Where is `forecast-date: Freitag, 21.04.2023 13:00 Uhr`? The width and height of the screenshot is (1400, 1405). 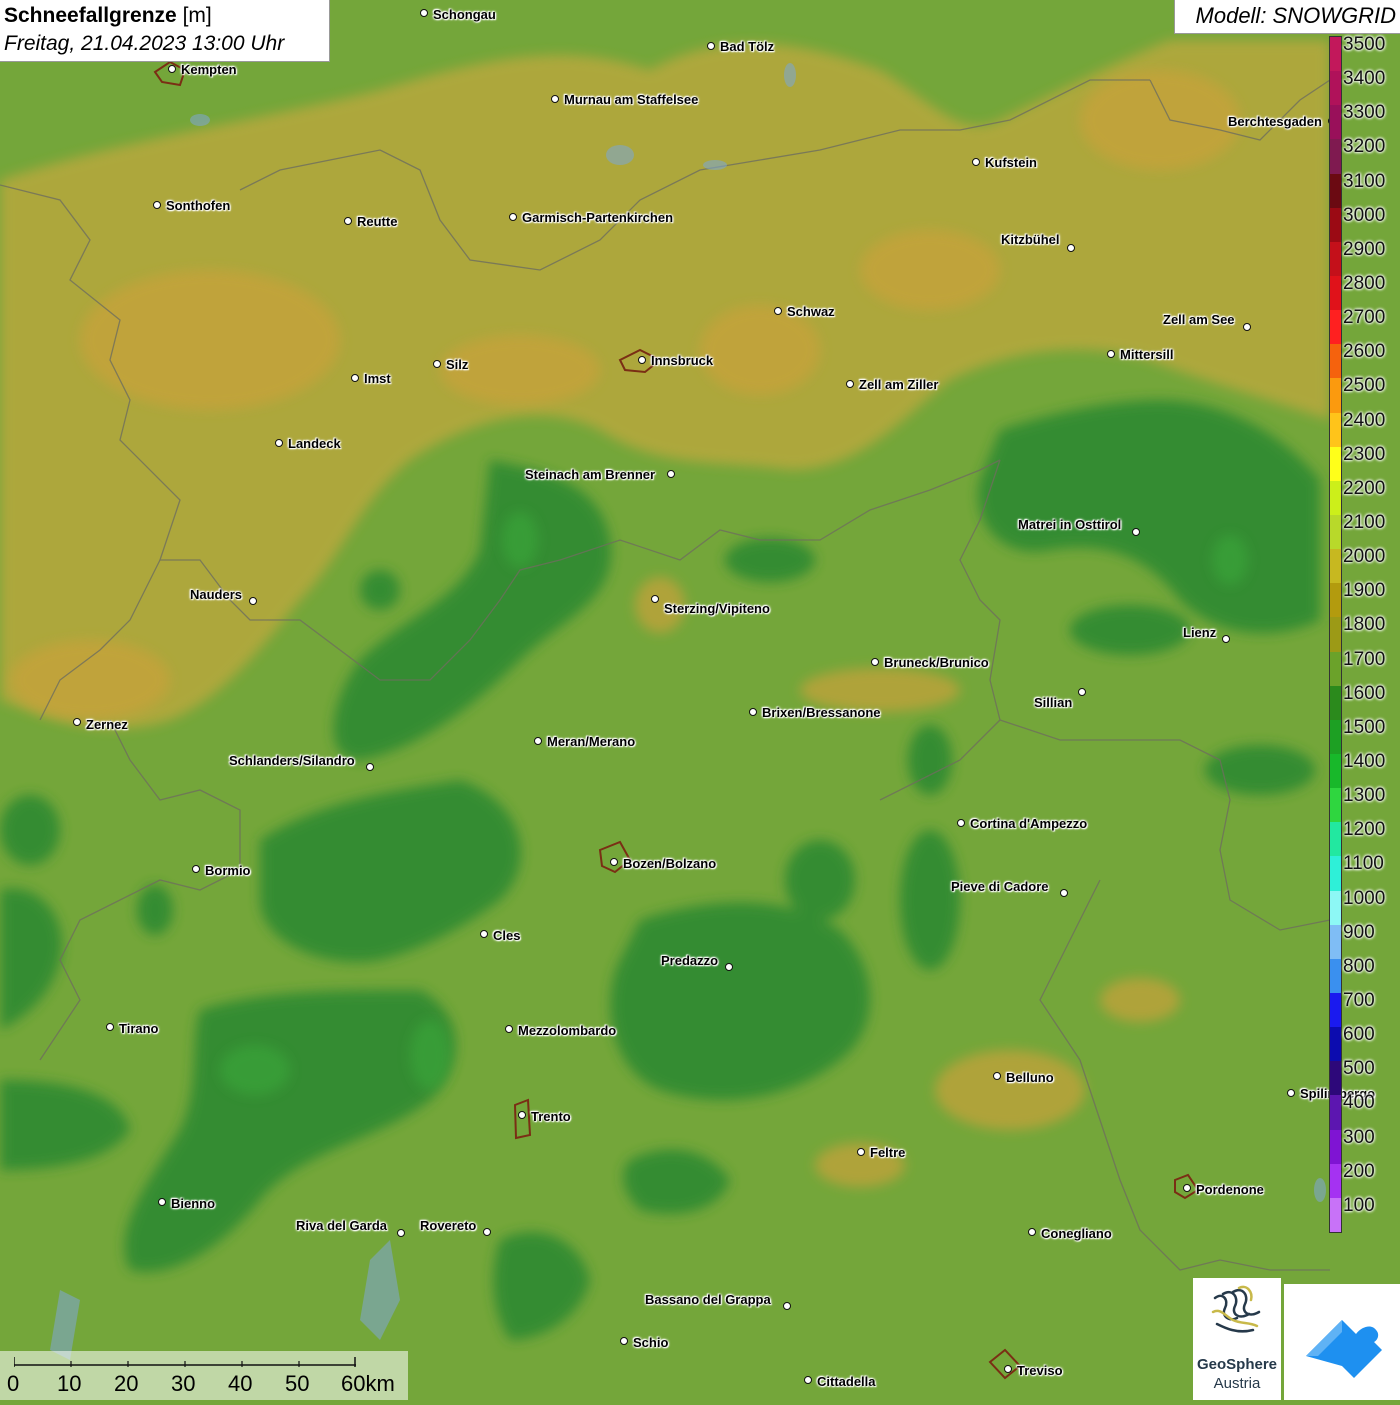 forecast-date: Freitag, 21.04.2023 13:00 Uhr is located at coordinates (144, 43).